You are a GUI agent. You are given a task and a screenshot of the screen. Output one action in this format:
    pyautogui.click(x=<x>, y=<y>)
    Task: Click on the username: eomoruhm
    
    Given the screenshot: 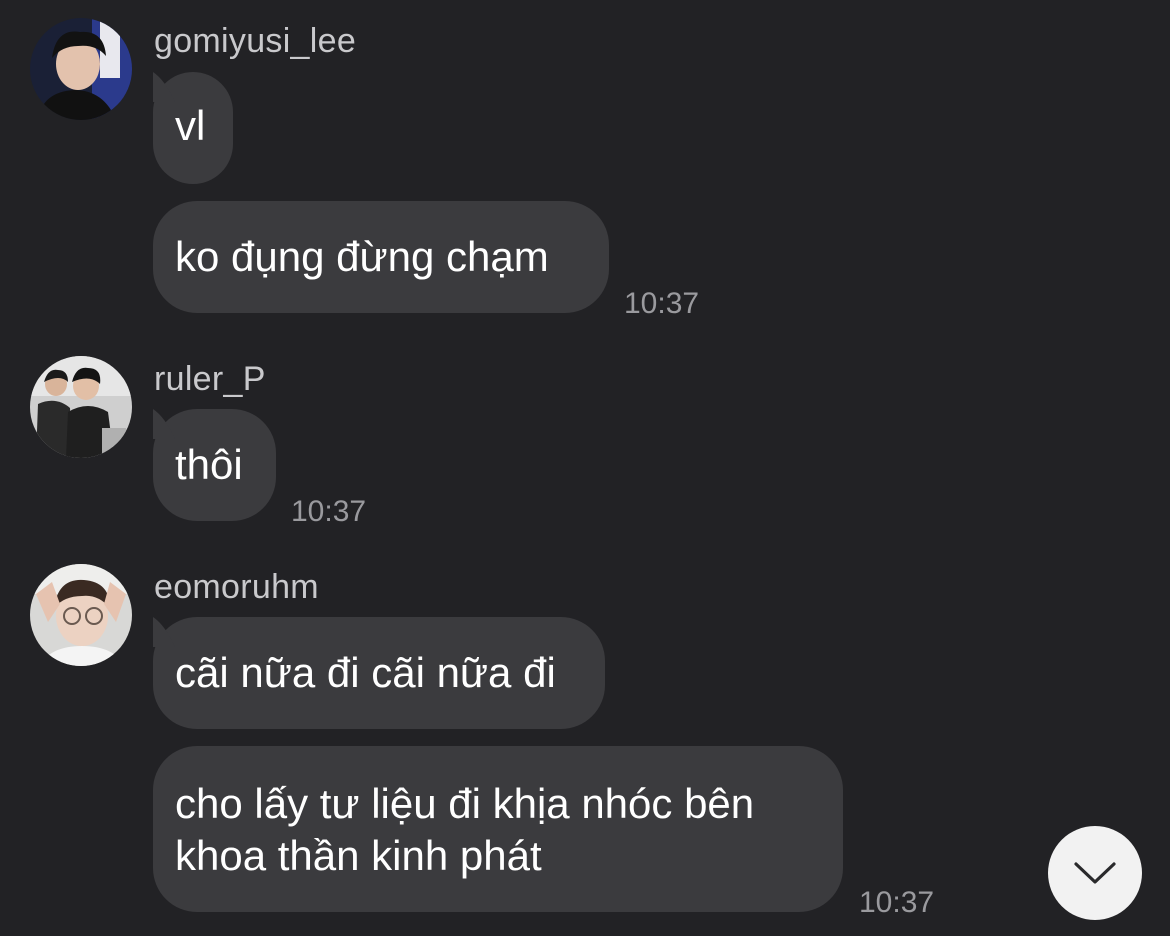 What is the action you would take?
    pyautogui.click(x=236, y=587)
    